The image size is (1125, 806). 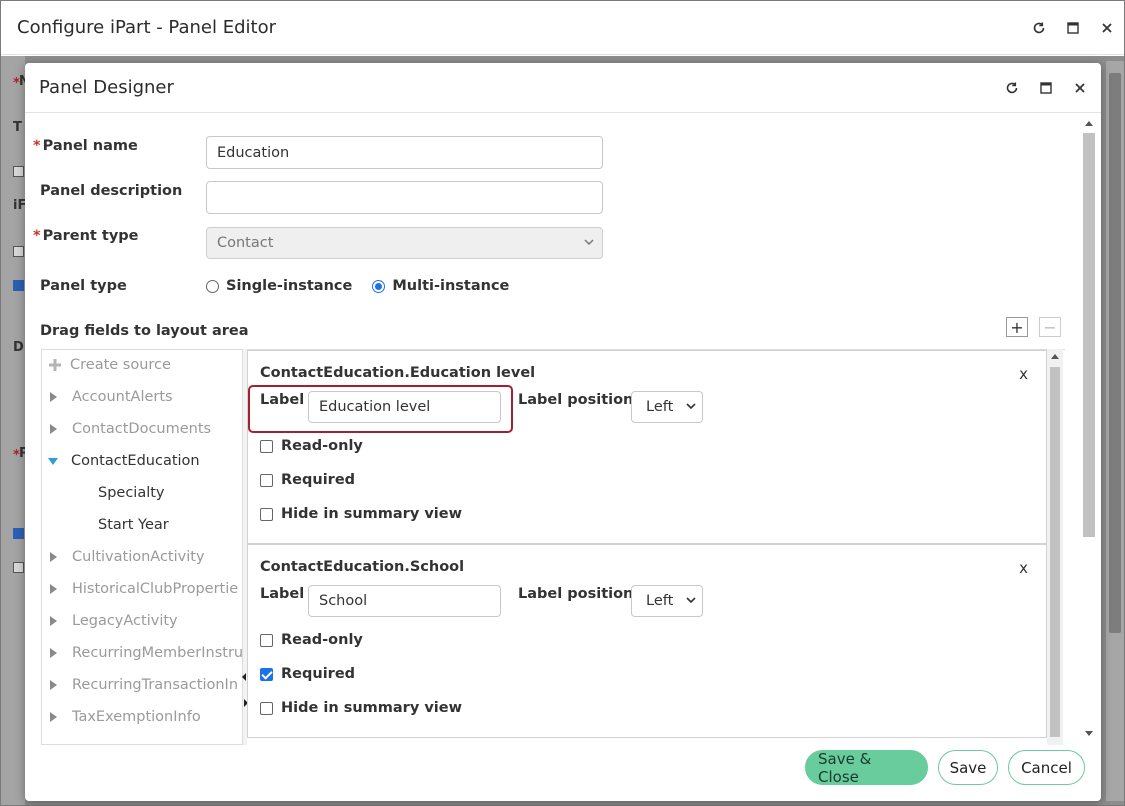 What do you see at coordinates (404, 152) in the screenshot?
I see `panel-name-input` at bounding box center [404, 152].